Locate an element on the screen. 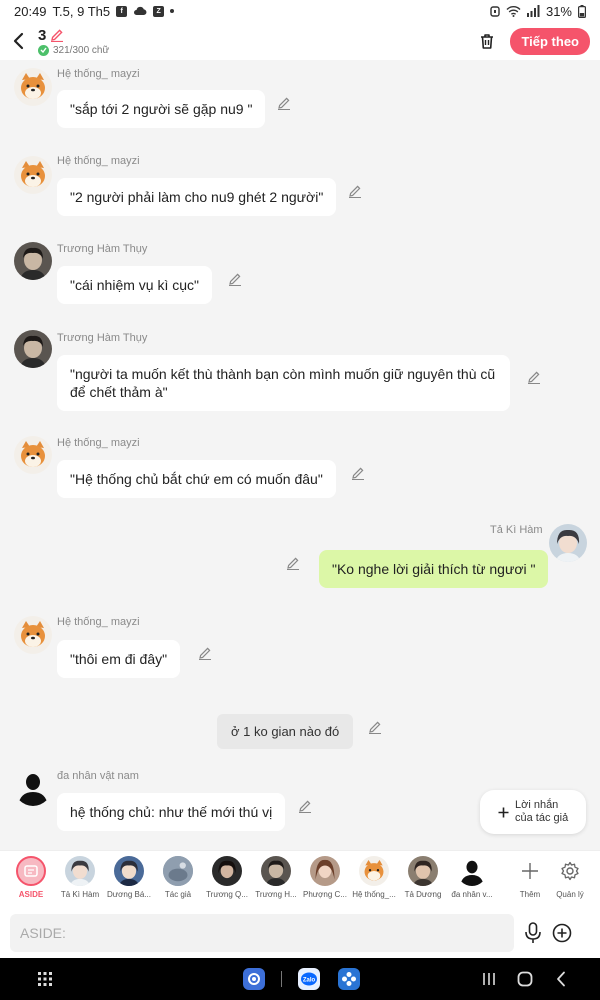 This screenshot has height=1000, width=600. author-note-button: Lời nhắn của tác giả is located at coordinates (533, 812).